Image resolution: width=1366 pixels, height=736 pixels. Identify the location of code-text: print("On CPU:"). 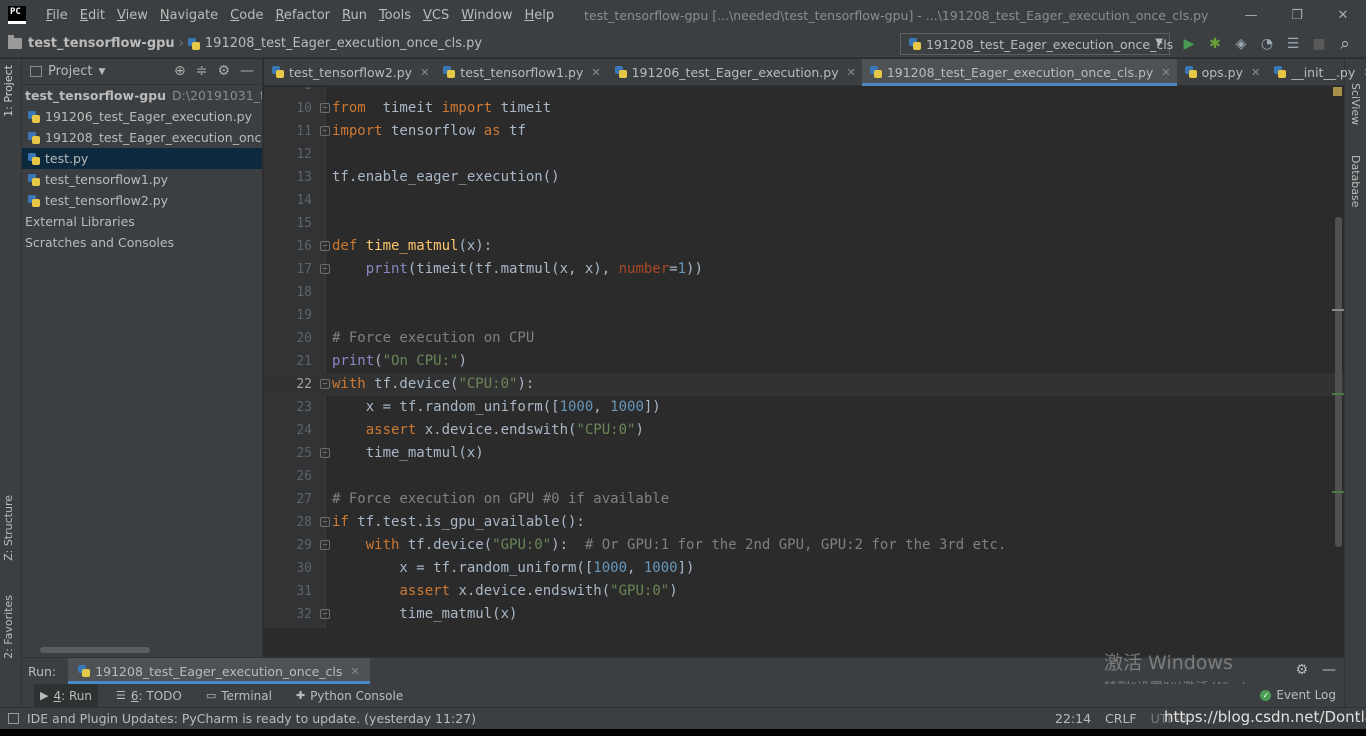
(399, 361).